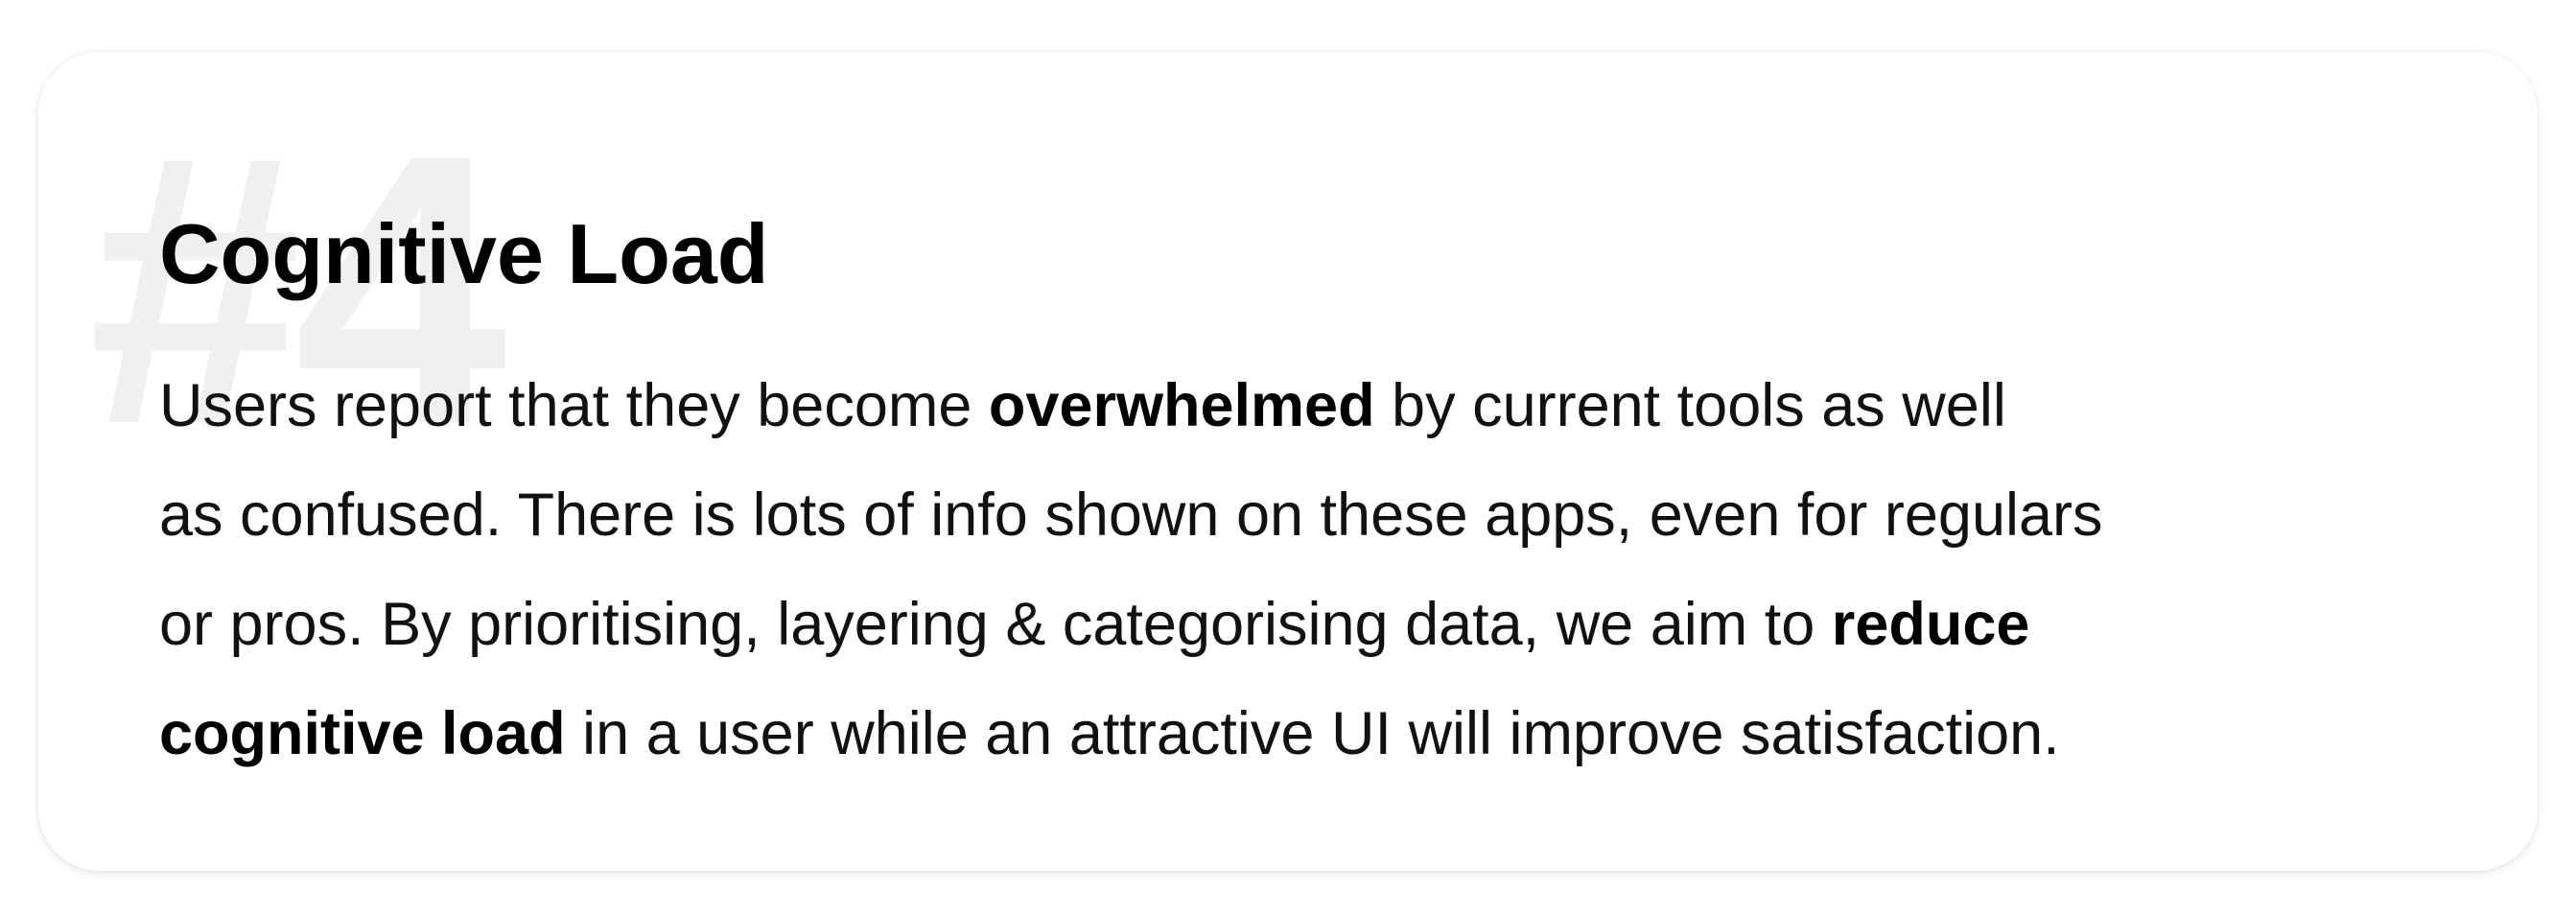 The width and height of the screenshot is (2576, 916). What do you see at coordinates (464, 253) in the screenshot?
I see `card-title: Cognitive Load` at bounding box center [464, 253].